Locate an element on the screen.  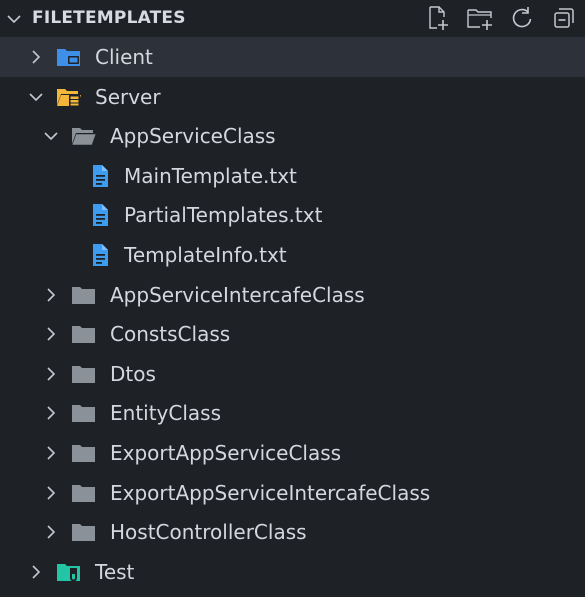
tree-item-label: Client is located at coordinates (124, 57).